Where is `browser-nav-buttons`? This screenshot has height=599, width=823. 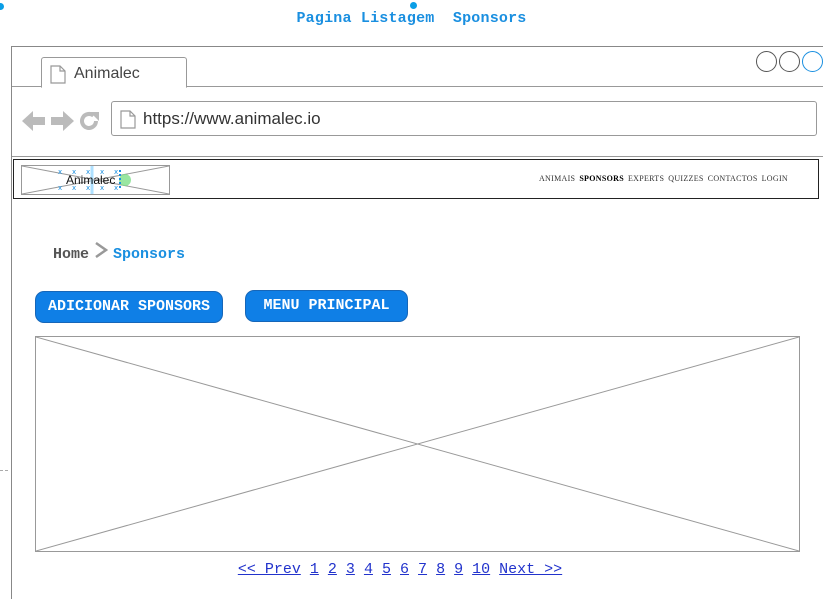 browser-nav-buttons is located at coordinates (61, 123).